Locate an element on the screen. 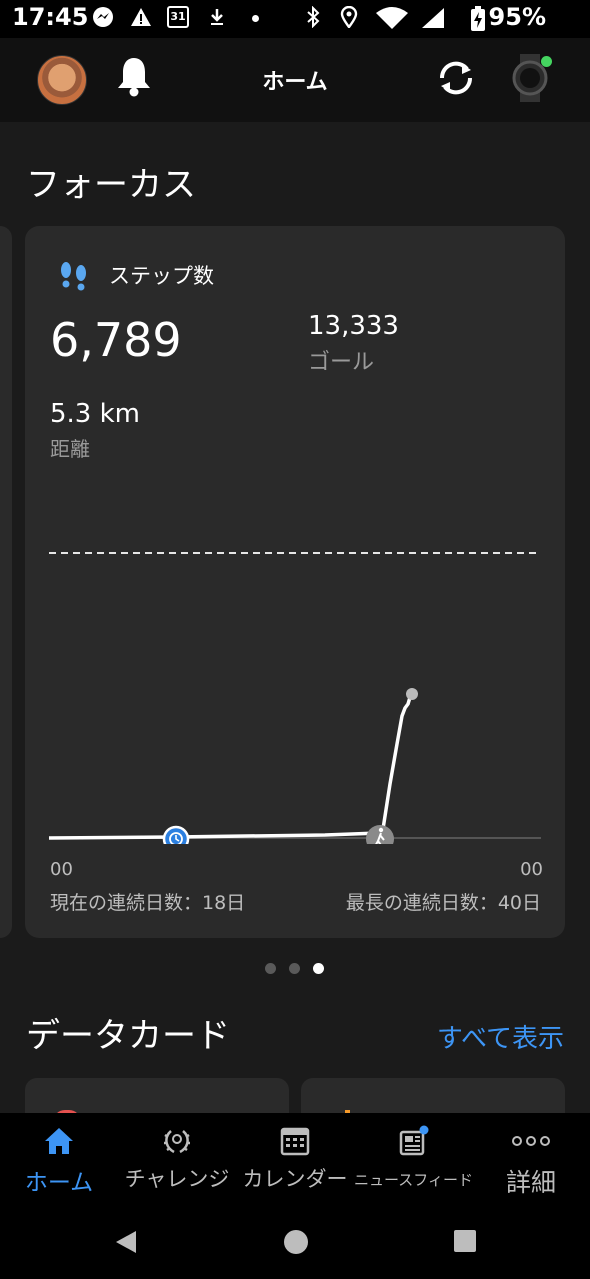 Image resolution: width=590 pixels, height=1279 pixels. bottom-navigation: ホーム チャレンジ カレンダー ニュースフィード 詳細 is located at coordinates (295, 1157).